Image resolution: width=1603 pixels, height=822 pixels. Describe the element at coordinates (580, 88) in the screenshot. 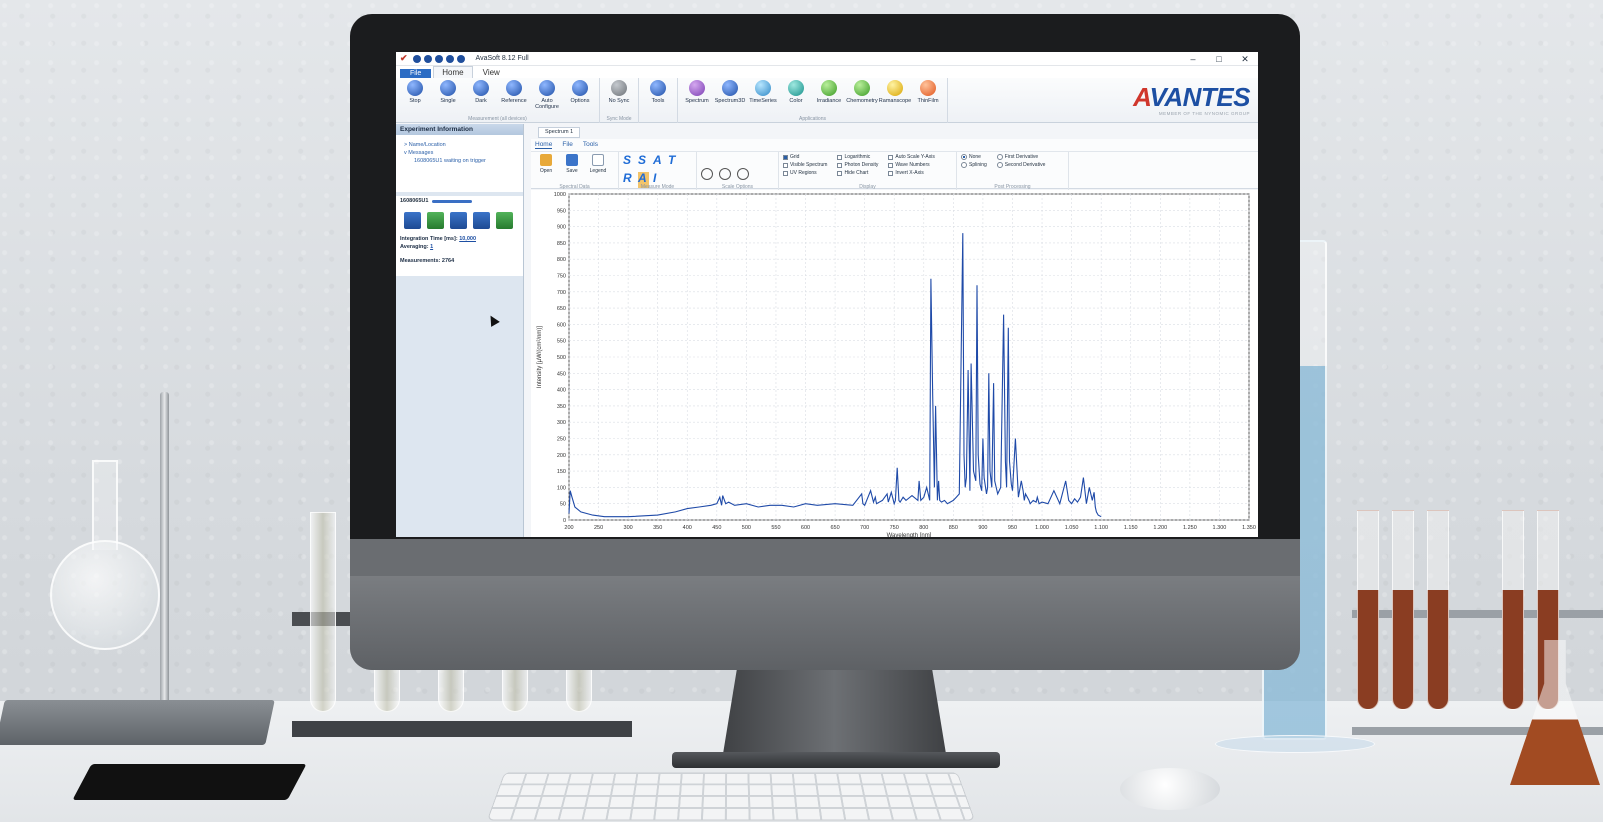

I see `options-icon` at that location.